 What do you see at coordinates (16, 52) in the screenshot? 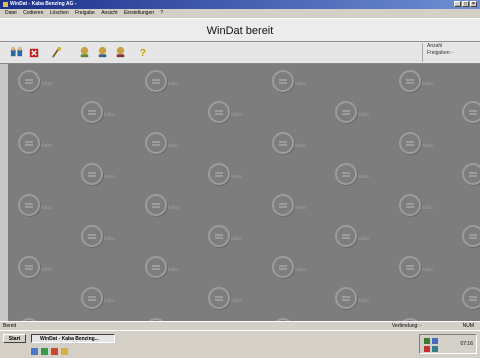
I see `people-icon` at bounding box center [16, 52].